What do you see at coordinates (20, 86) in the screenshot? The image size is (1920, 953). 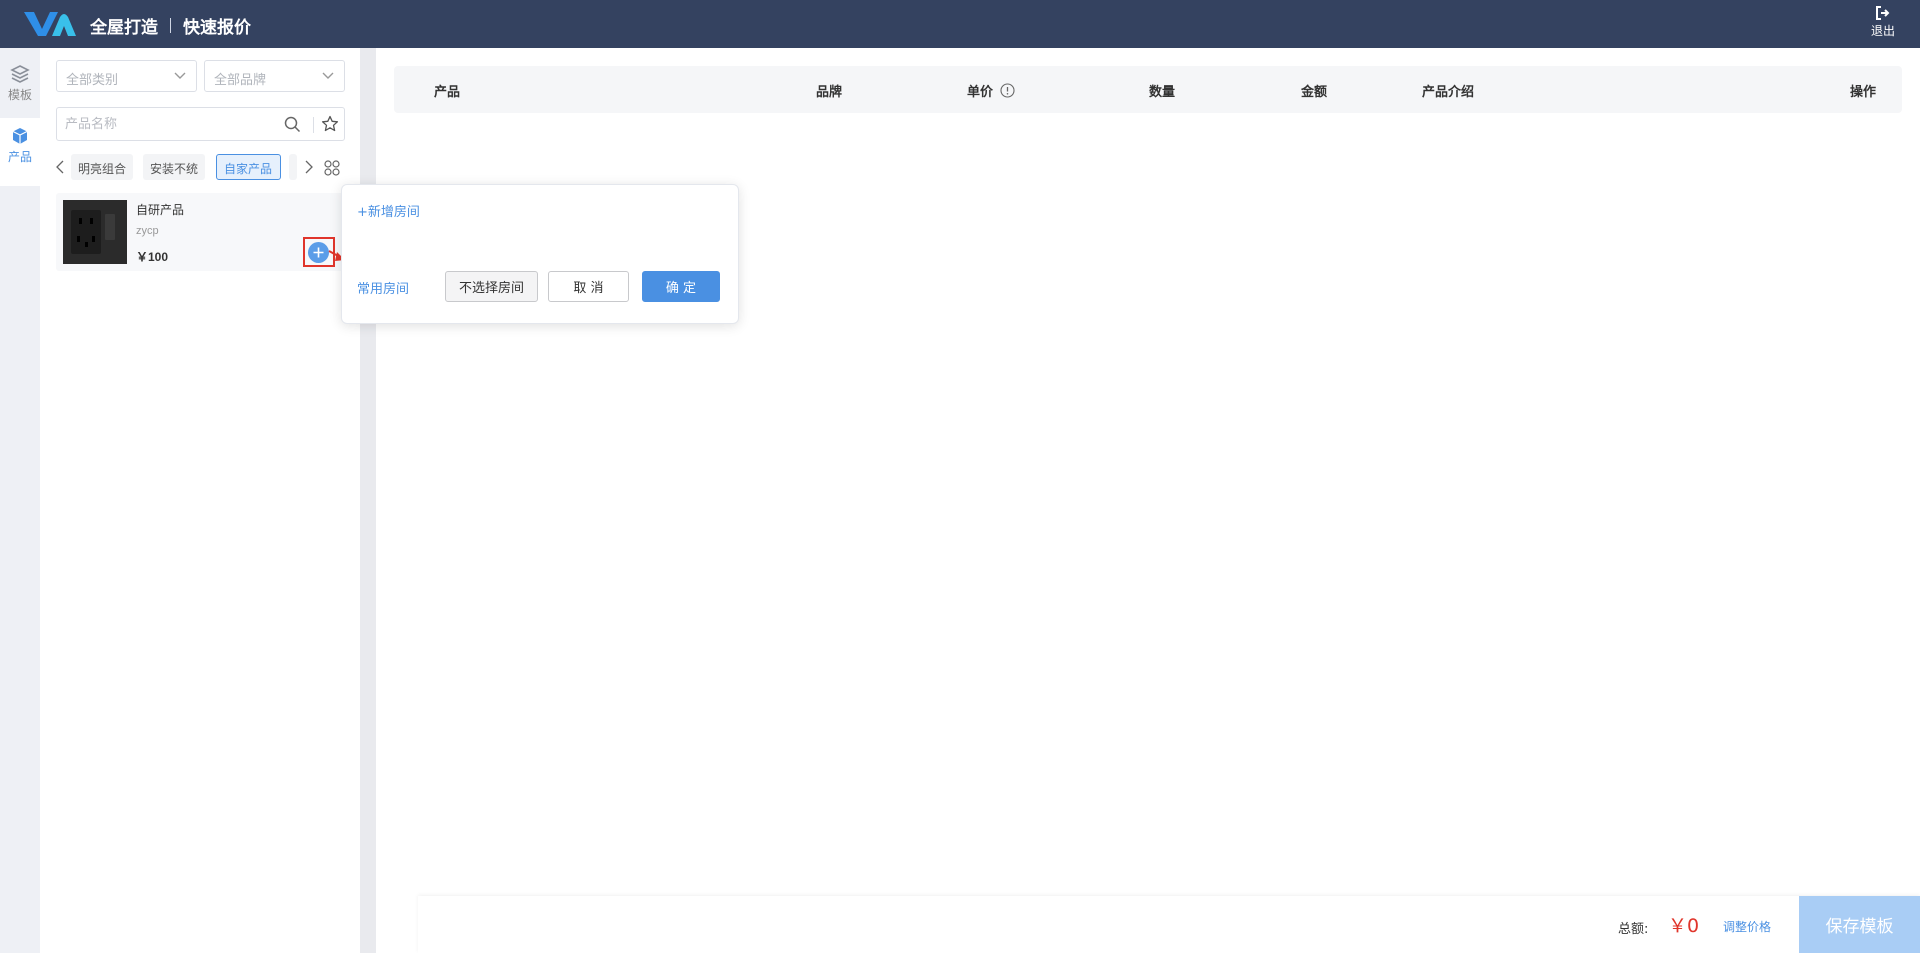 I see `rail-item-models: 模板` at bounding box center [20, 86].